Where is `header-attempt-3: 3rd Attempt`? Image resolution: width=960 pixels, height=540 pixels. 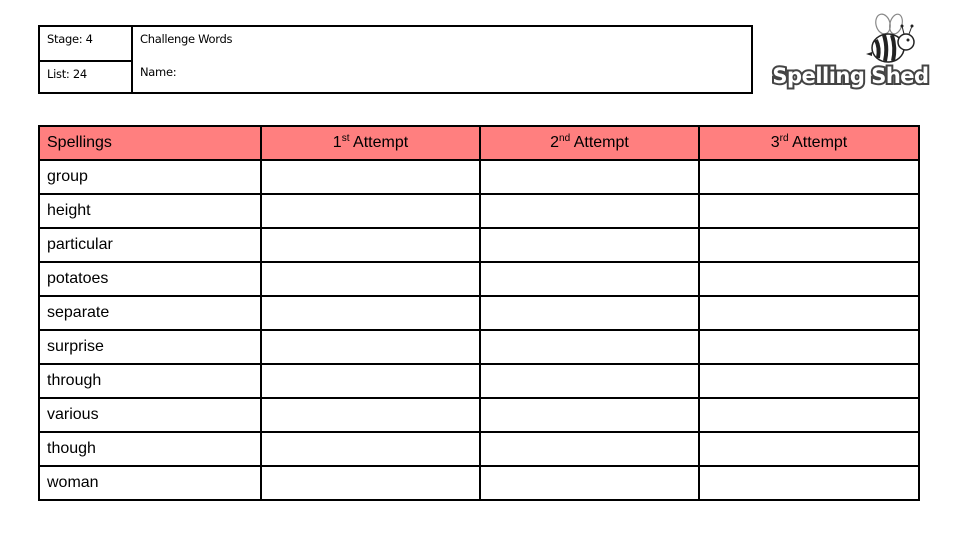
header-attempt-3: 3rd Attempt is located at coordinates (809, 143).